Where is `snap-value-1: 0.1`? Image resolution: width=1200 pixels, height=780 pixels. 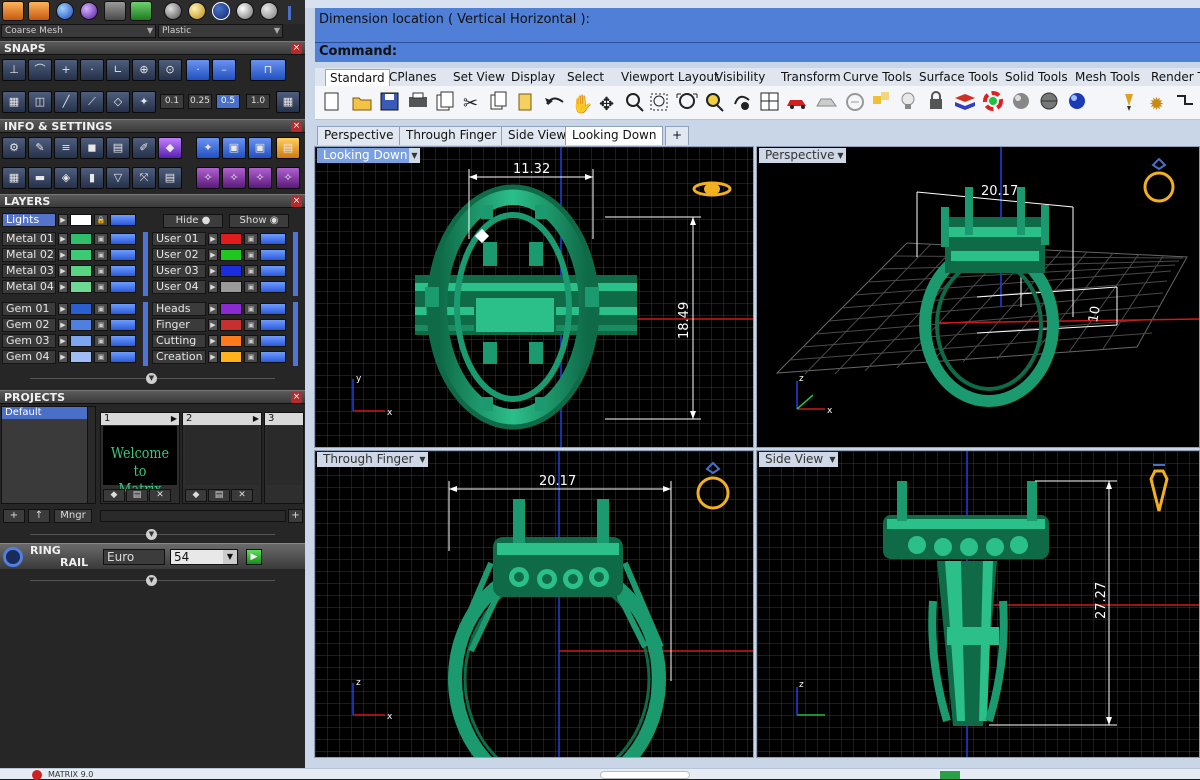
snap-value-1: 0.1 is located at coordinates (172, 101).